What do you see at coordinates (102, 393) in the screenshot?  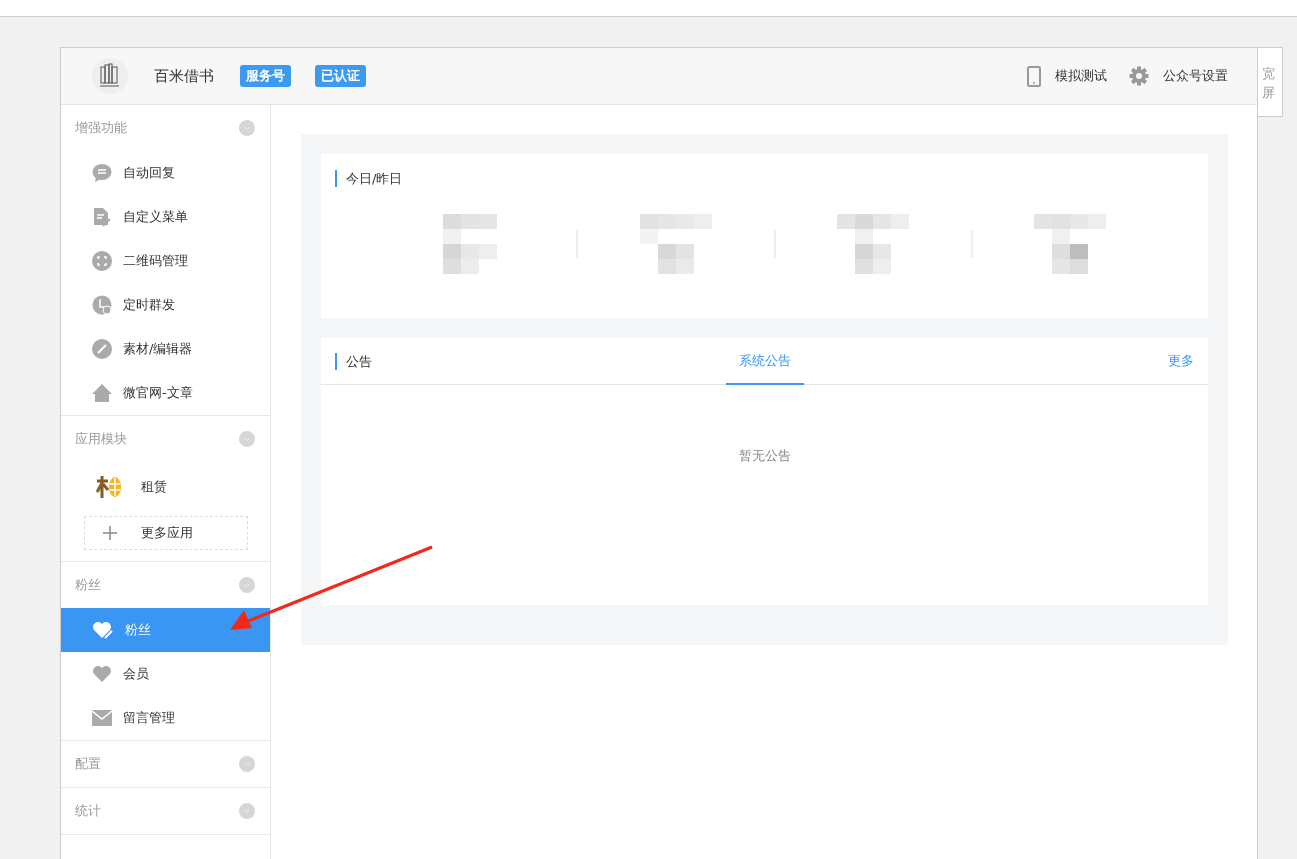 I see `home-icon` at bounding box center [102, 393].